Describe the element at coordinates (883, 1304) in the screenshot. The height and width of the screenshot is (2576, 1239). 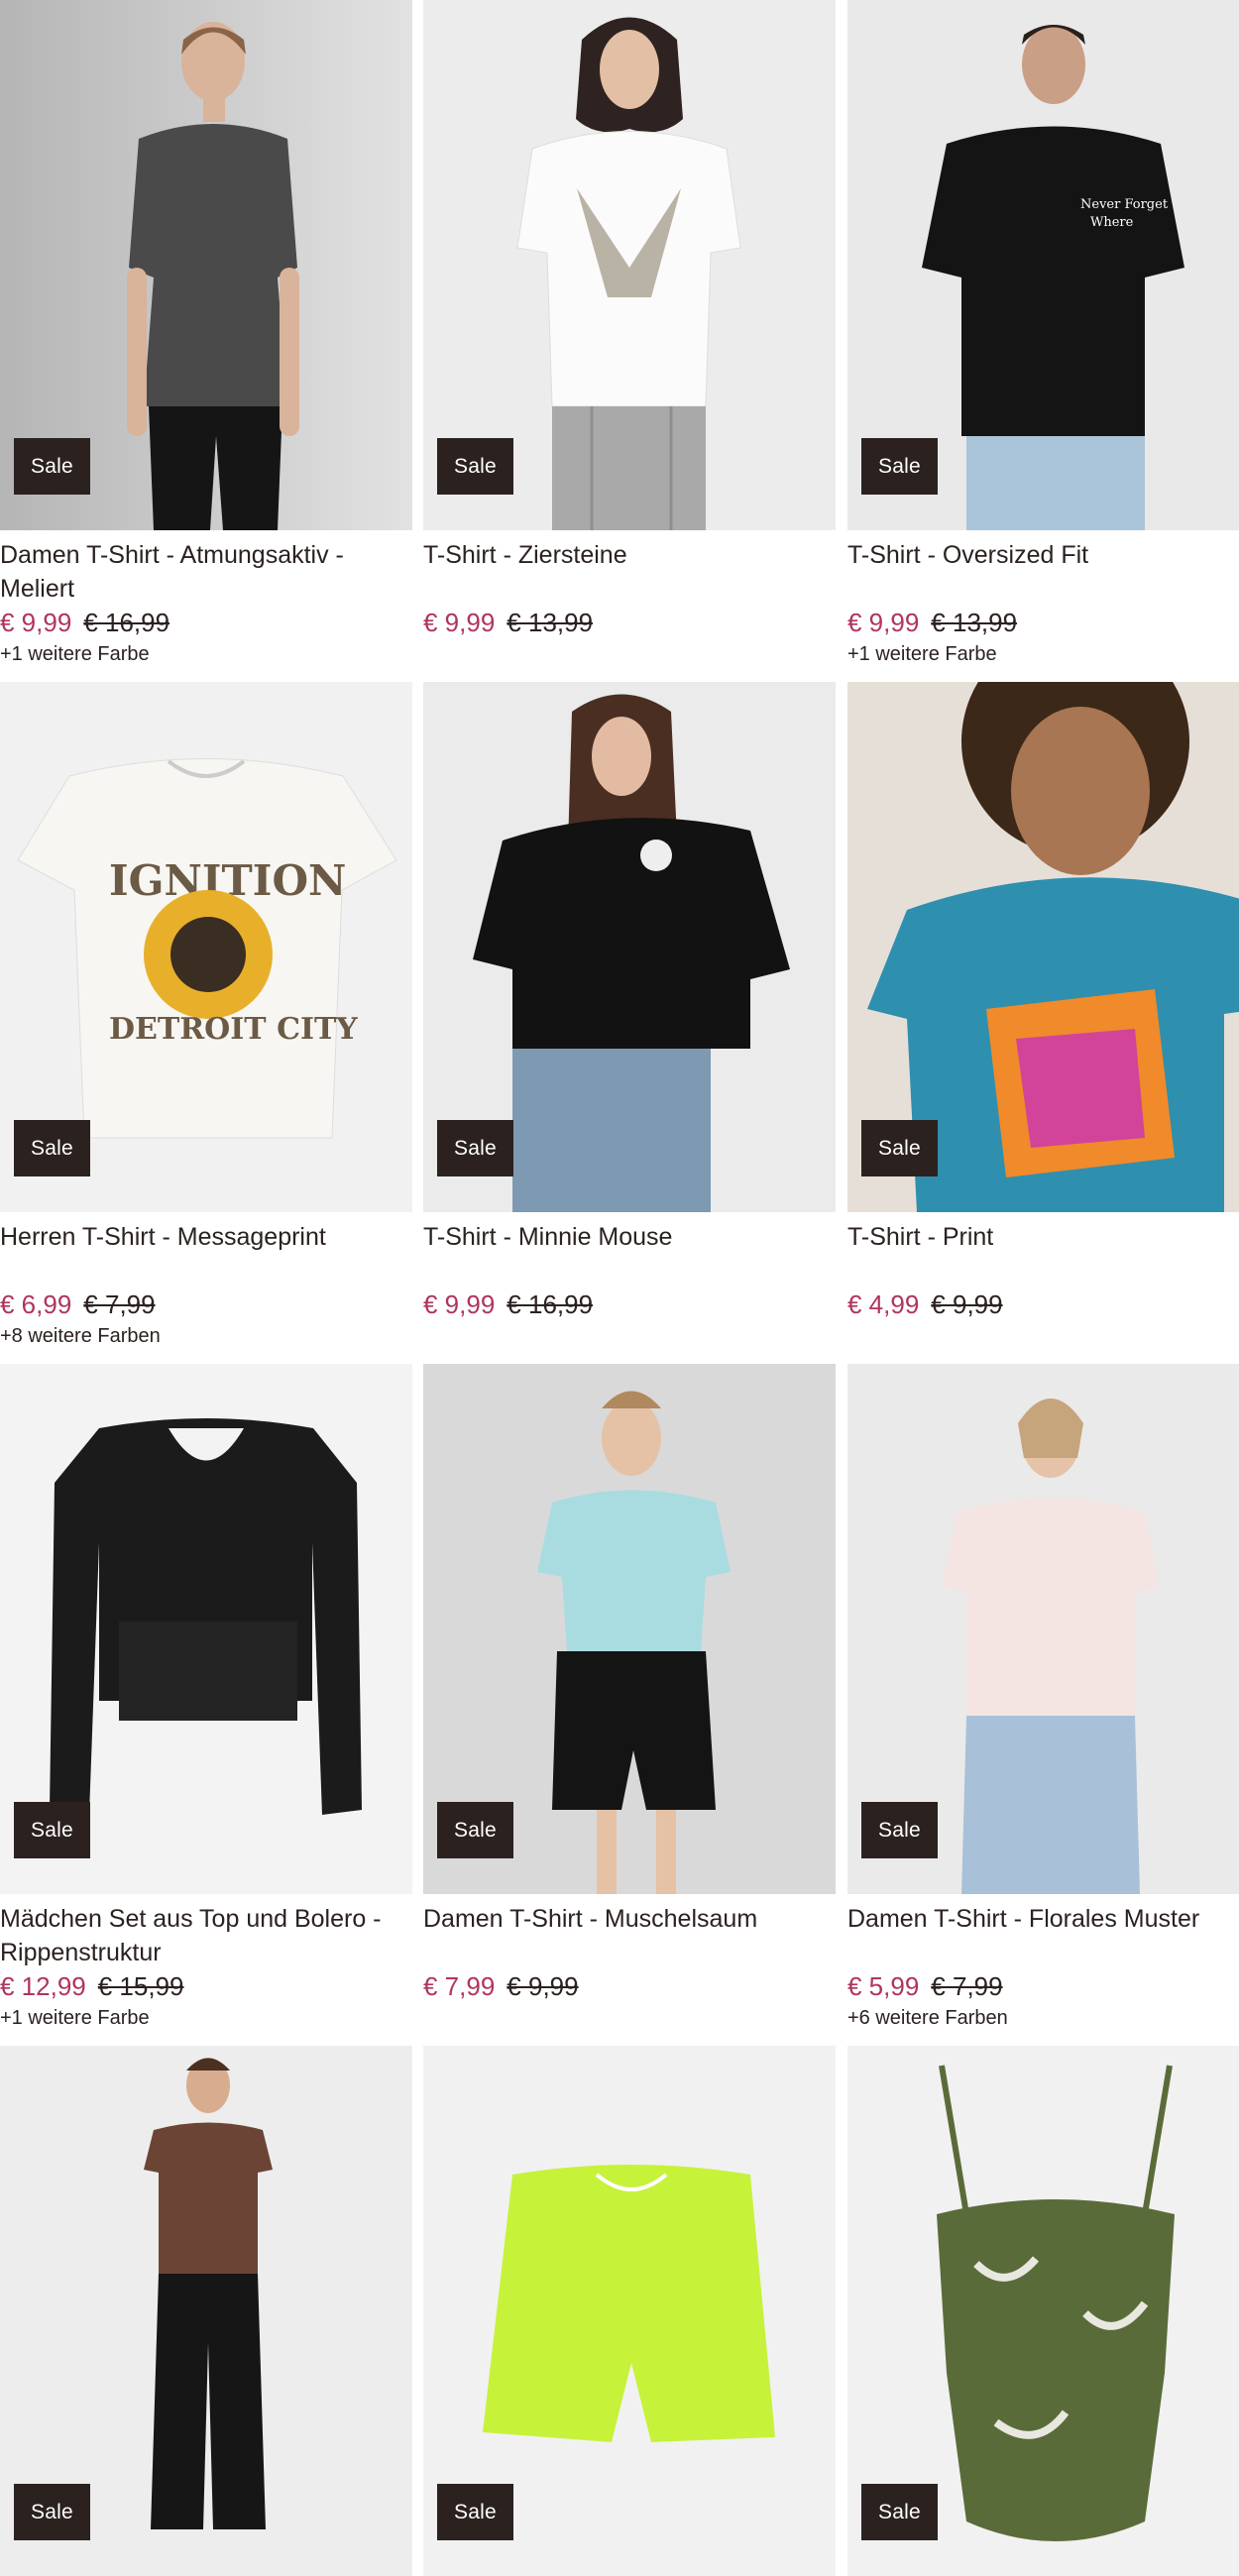
I see `sale-price: € 4,99` at that location.